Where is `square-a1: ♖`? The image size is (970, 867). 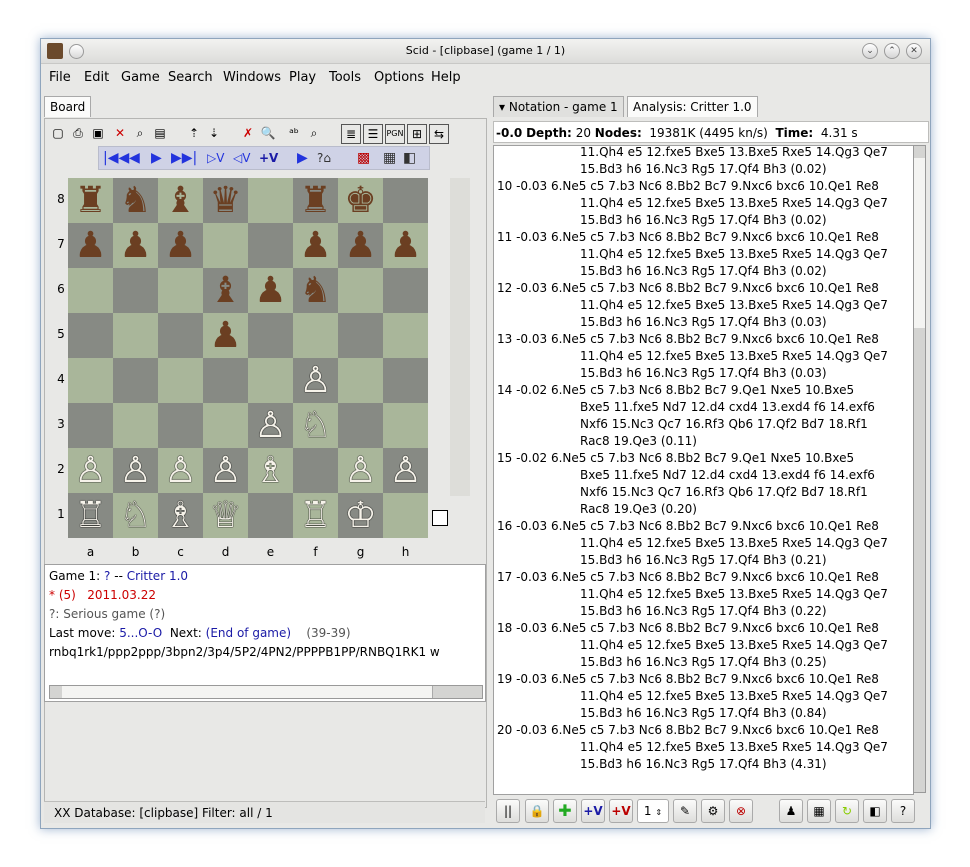 square-a1: ♖ is located at coordinates (90, 515).